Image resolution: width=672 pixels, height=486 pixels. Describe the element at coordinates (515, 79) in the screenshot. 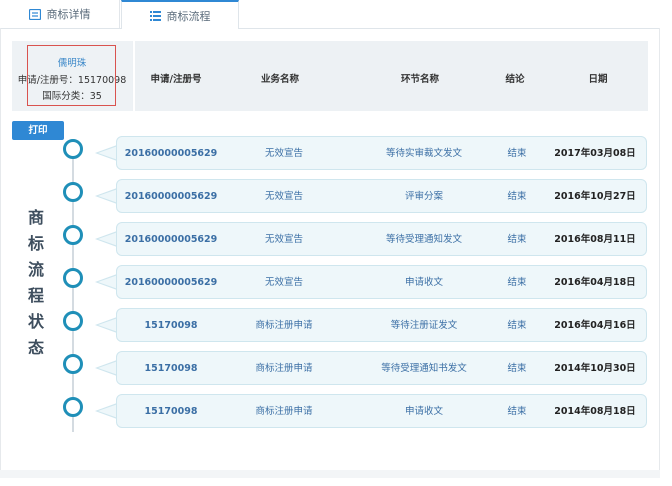

I see `header-result: 结论` at that location.